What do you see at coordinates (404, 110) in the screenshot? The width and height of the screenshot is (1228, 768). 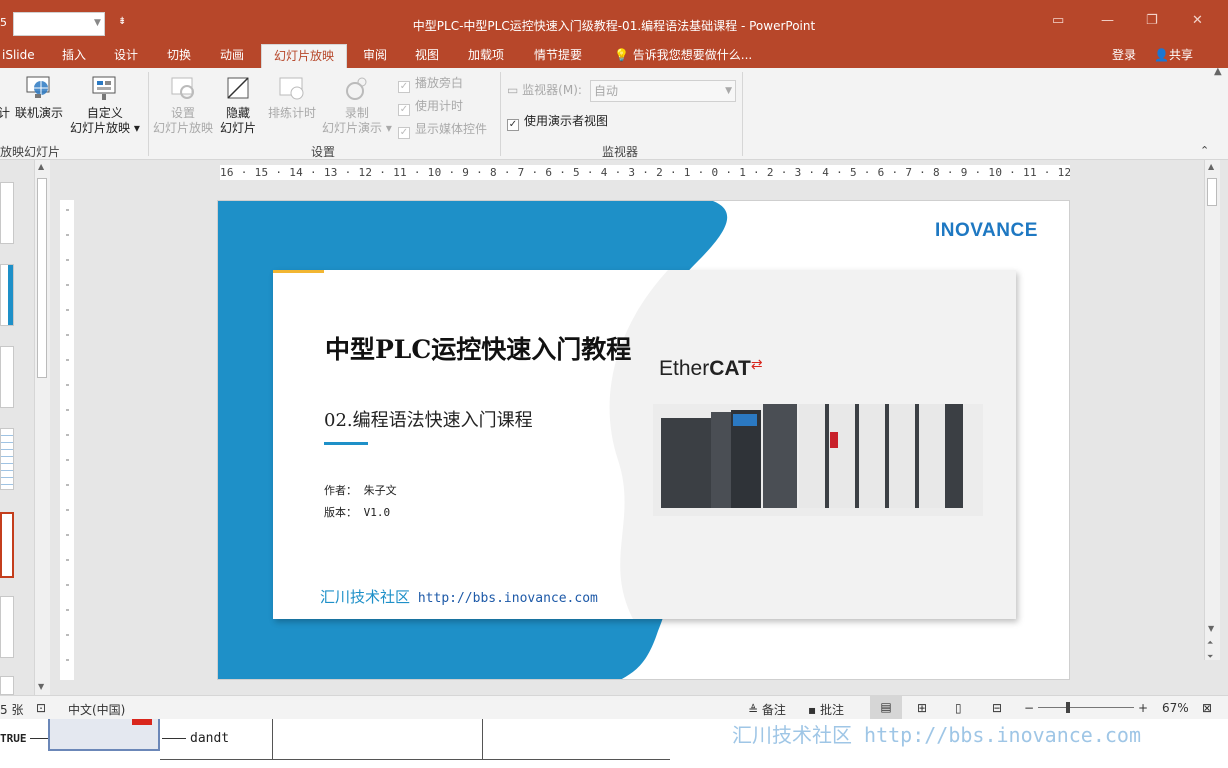 I see `checkbox-check-icon: ✓` at bounding box center [404, 110].